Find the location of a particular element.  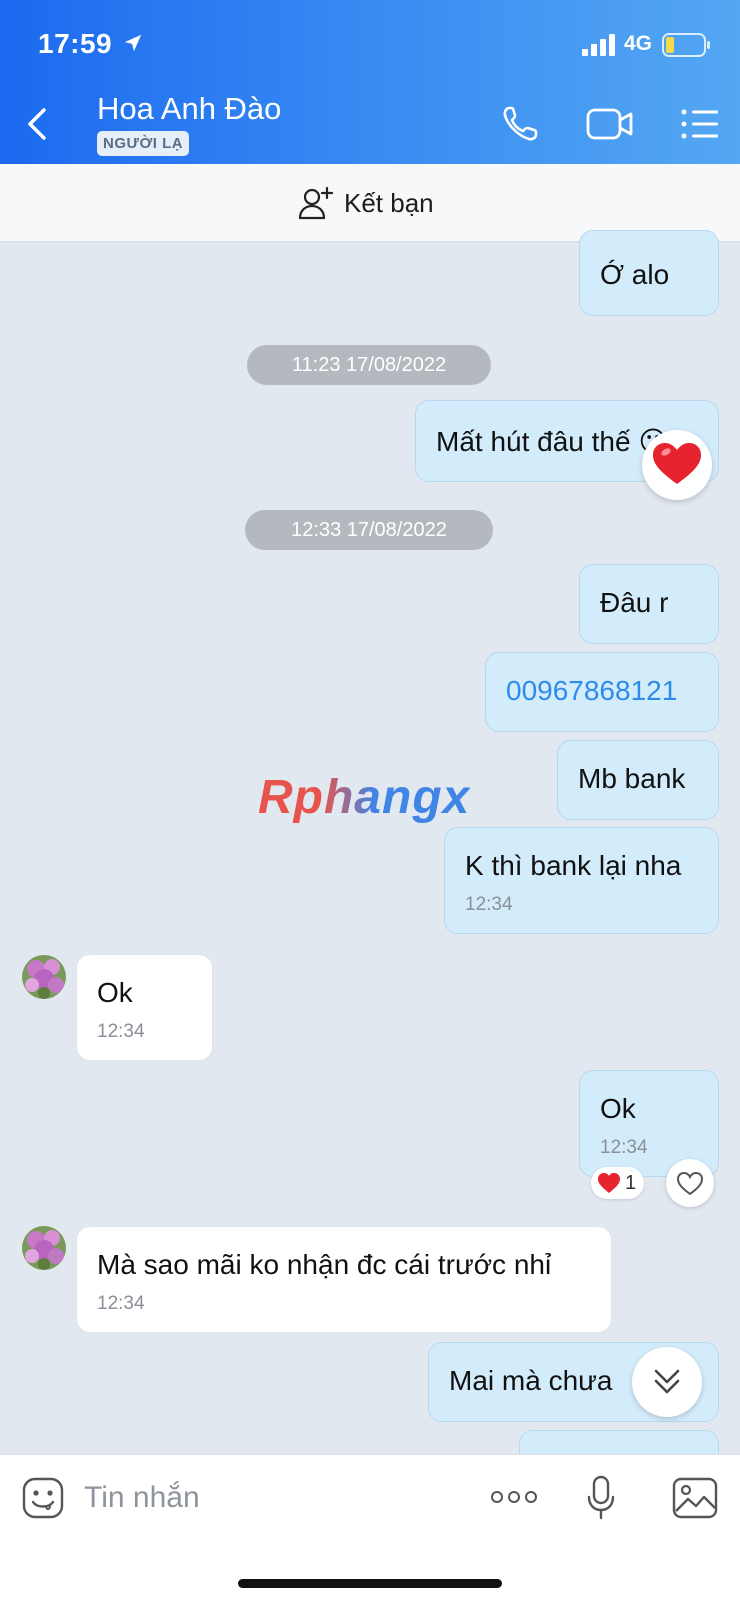

watermark: Rphangx is located at coordinates (364, 797).